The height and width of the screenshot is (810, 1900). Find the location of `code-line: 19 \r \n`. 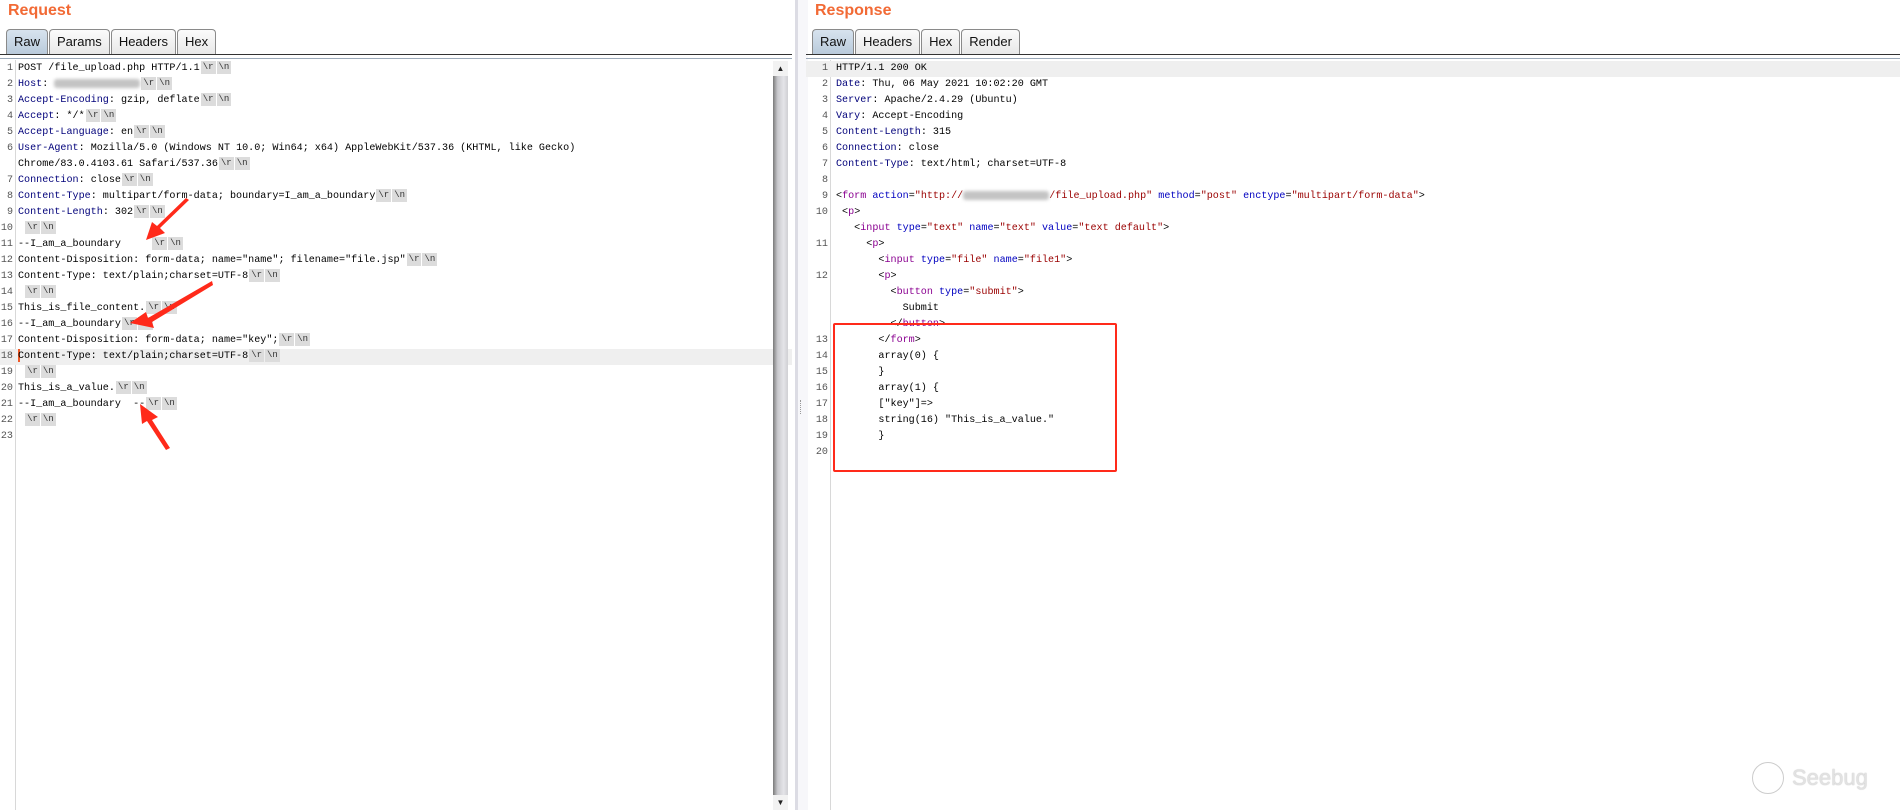

code-line: 19 \r \n is located at coordinates (396, 373).